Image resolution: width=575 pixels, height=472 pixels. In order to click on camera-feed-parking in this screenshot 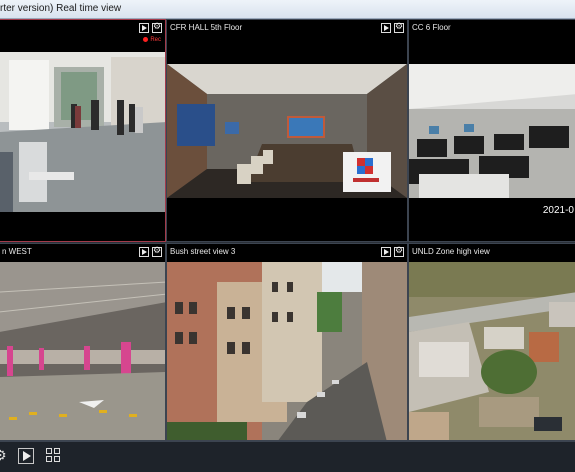, I will do `click(82, 351)`.